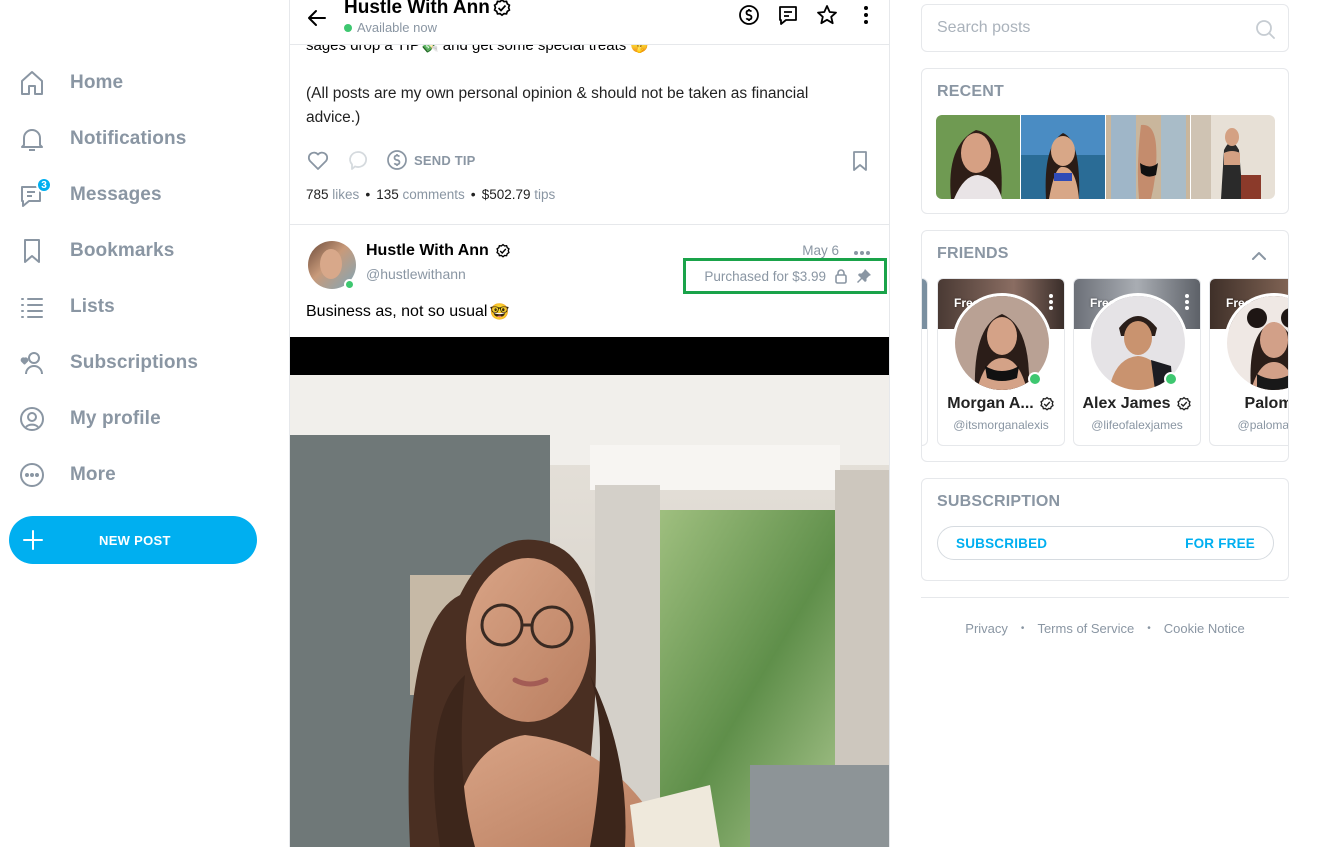 This screenshot has width=1321, height=847. I want to click on post-stats: 785 likes • 135 comments • $502.79 tips, so click(430, 194).